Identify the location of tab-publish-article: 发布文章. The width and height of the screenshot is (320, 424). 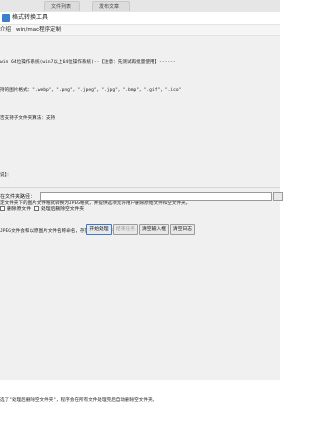
(111, 6).